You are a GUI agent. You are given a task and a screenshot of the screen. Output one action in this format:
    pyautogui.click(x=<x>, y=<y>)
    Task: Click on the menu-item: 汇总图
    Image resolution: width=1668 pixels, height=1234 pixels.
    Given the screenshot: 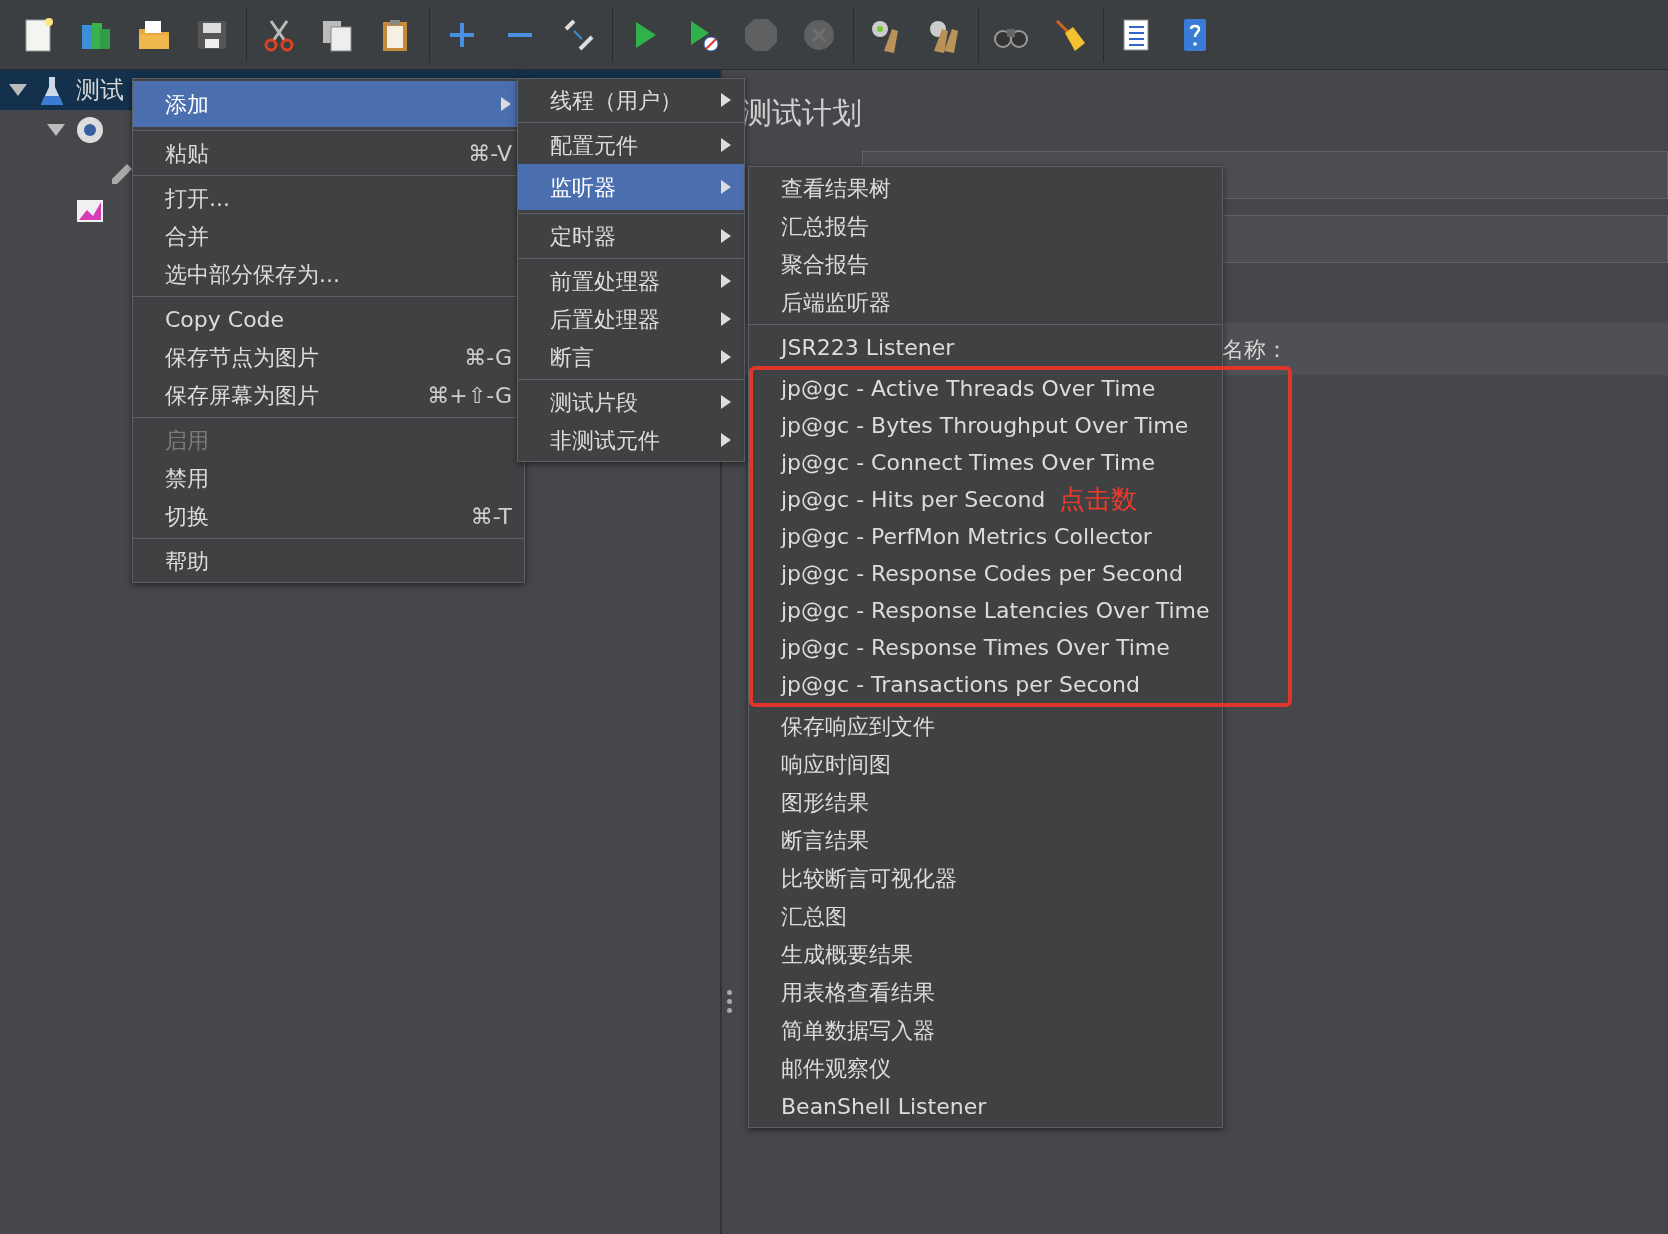 What is the action you would take?
    pyautogui.click(x=985, y=916)
    